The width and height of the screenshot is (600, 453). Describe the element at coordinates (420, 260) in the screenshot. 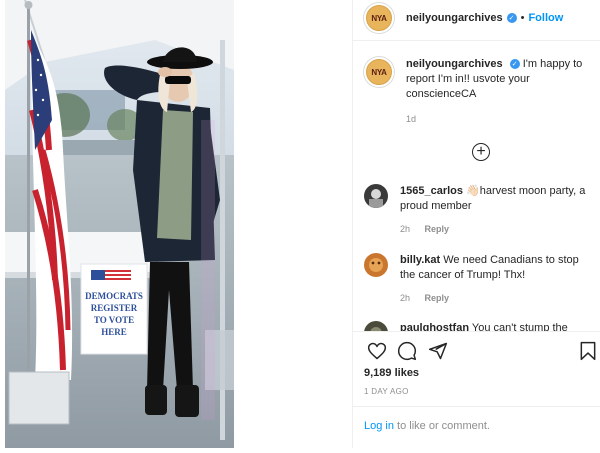

I see `comment-username: billy.kat` at that location.